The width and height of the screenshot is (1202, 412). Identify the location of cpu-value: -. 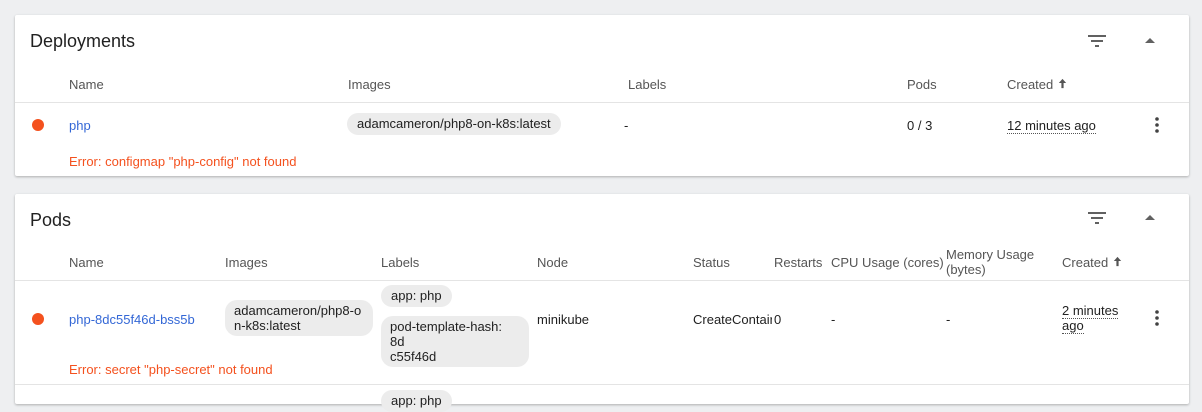
(833, 319).